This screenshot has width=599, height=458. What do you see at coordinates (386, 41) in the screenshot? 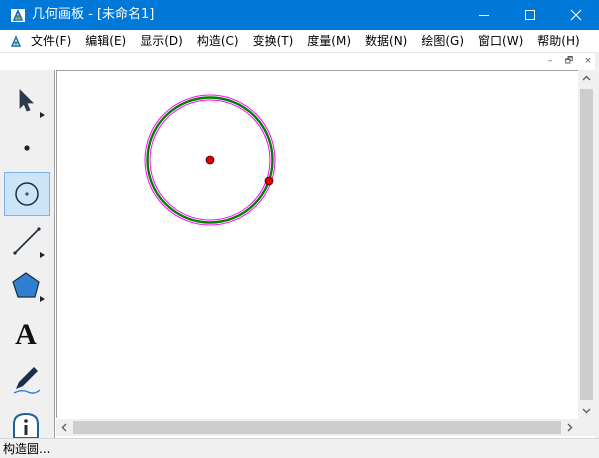
I see `menu-data: 数据(N)` at bounding box center [386, 41].